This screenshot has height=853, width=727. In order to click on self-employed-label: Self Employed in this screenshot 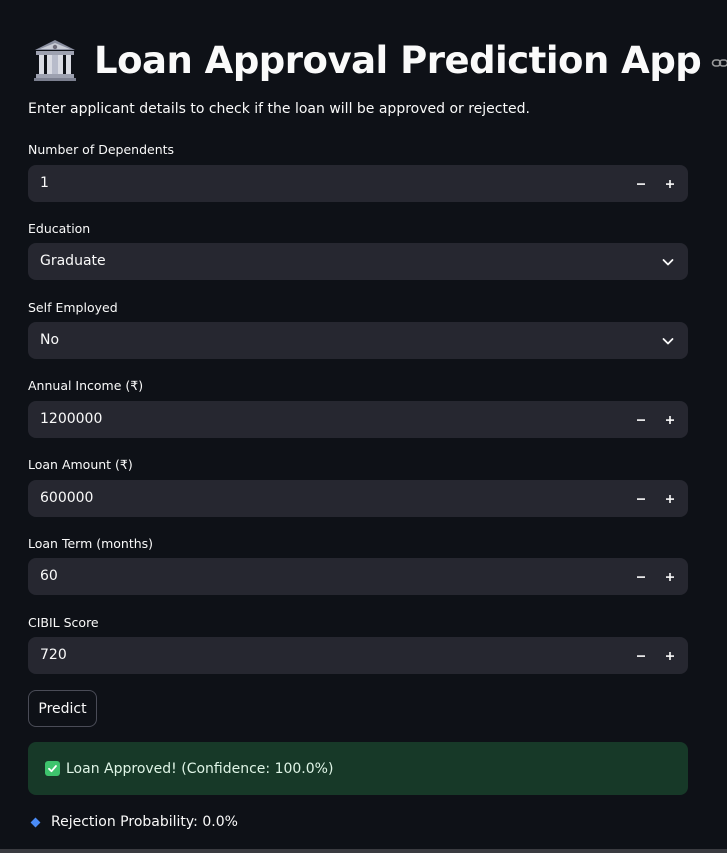, I will do `click(73, 307)`.